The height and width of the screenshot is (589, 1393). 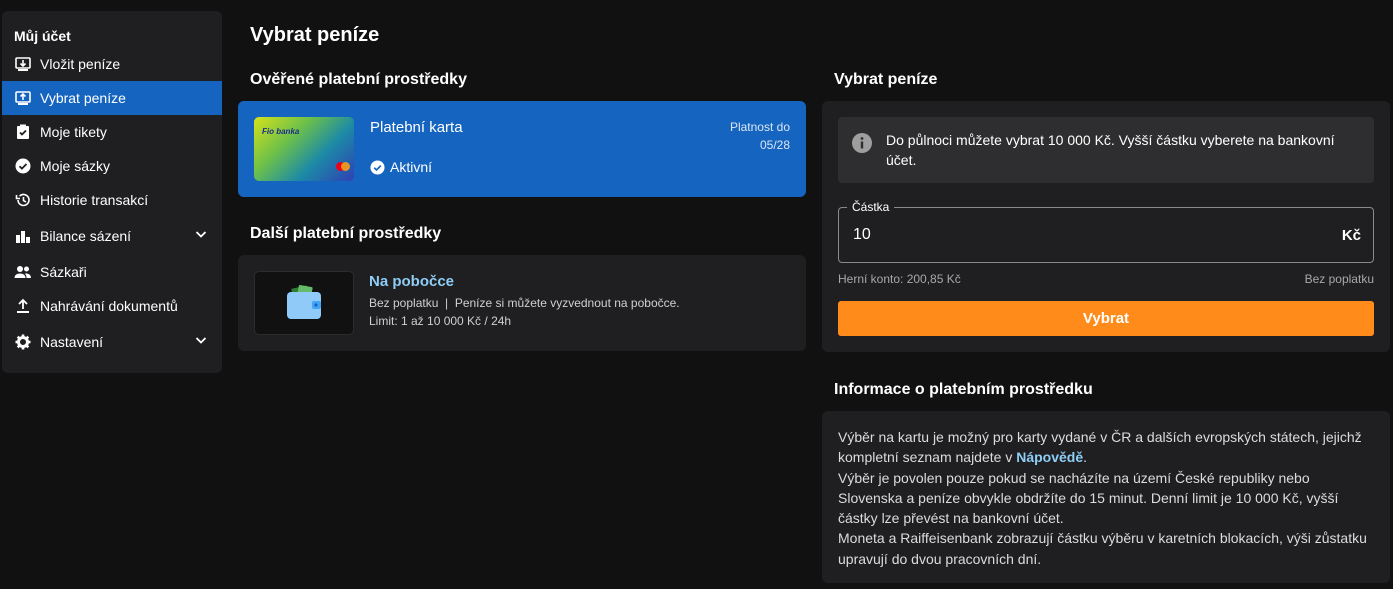 What do you see at coordinates (1049, 457) in the screenshot?
I see `help-link: Nápovědě` at bounding box center [1049, 457].